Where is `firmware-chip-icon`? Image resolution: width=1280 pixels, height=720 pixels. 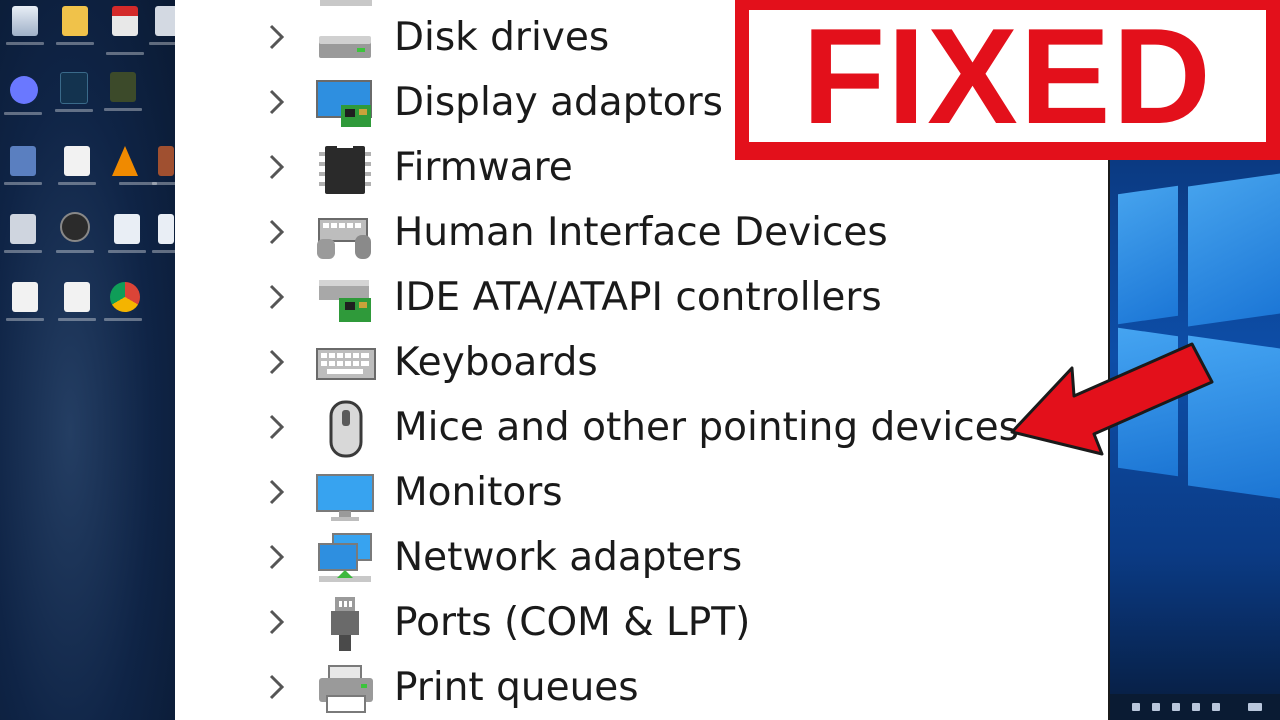
firmware-chip-icon is located at coordinates (345, 168).